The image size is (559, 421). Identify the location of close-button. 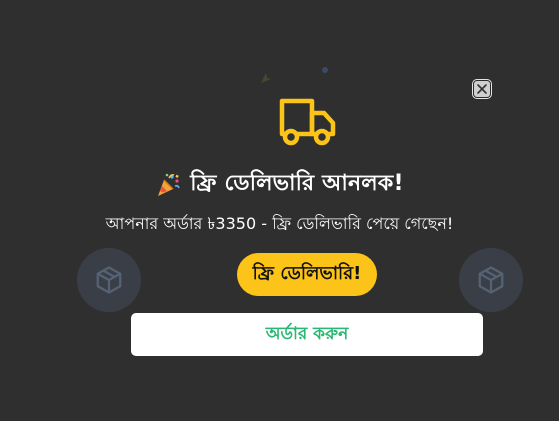
(482, 89).